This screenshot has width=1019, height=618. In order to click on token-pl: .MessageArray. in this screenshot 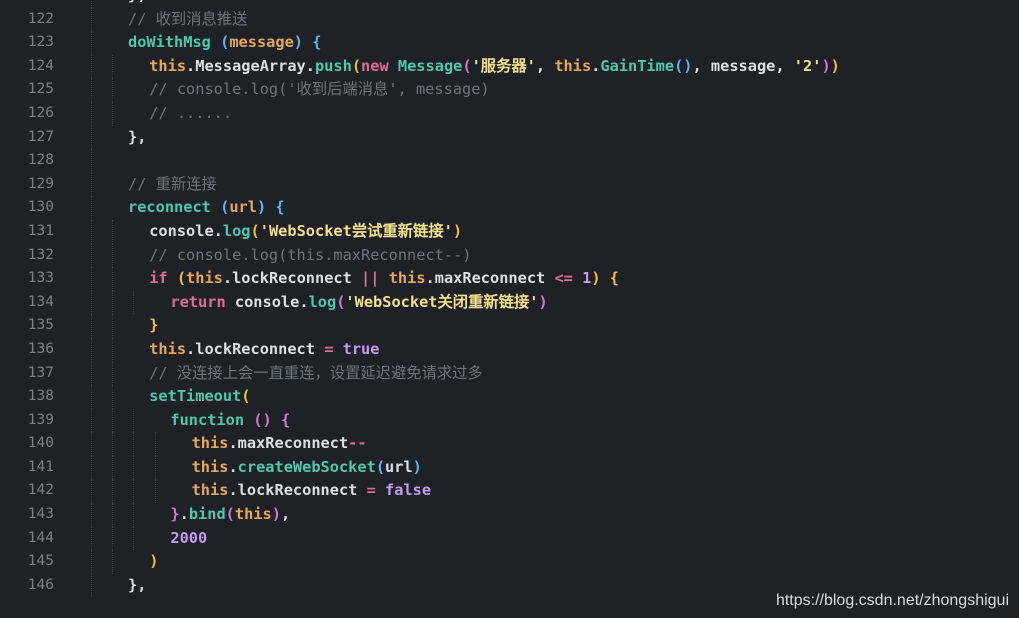, I will do `click(250, 65)`.